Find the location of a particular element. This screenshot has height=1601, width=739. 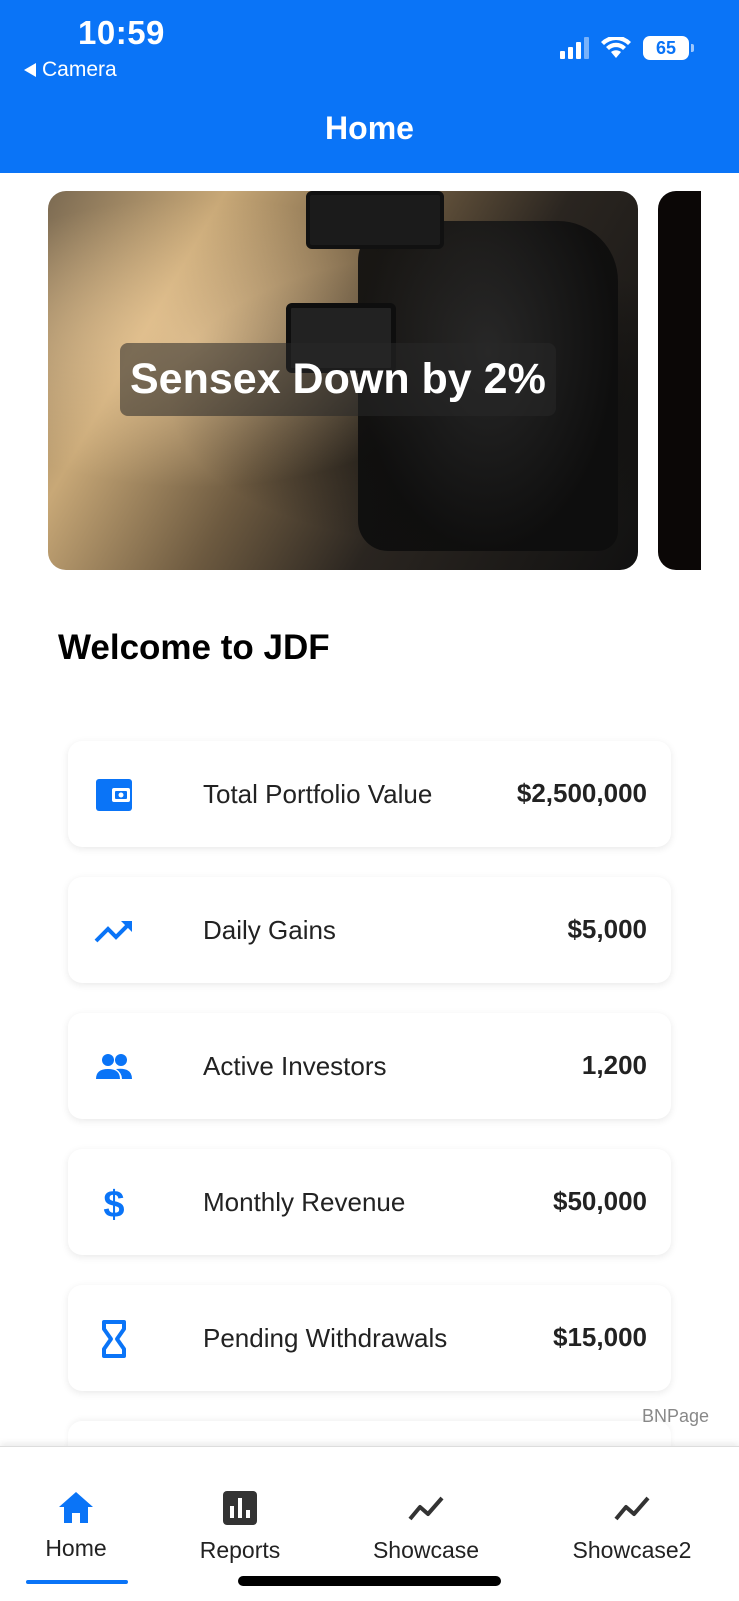

back-to-camera-link: Camera is located at coordinates (70, 70).